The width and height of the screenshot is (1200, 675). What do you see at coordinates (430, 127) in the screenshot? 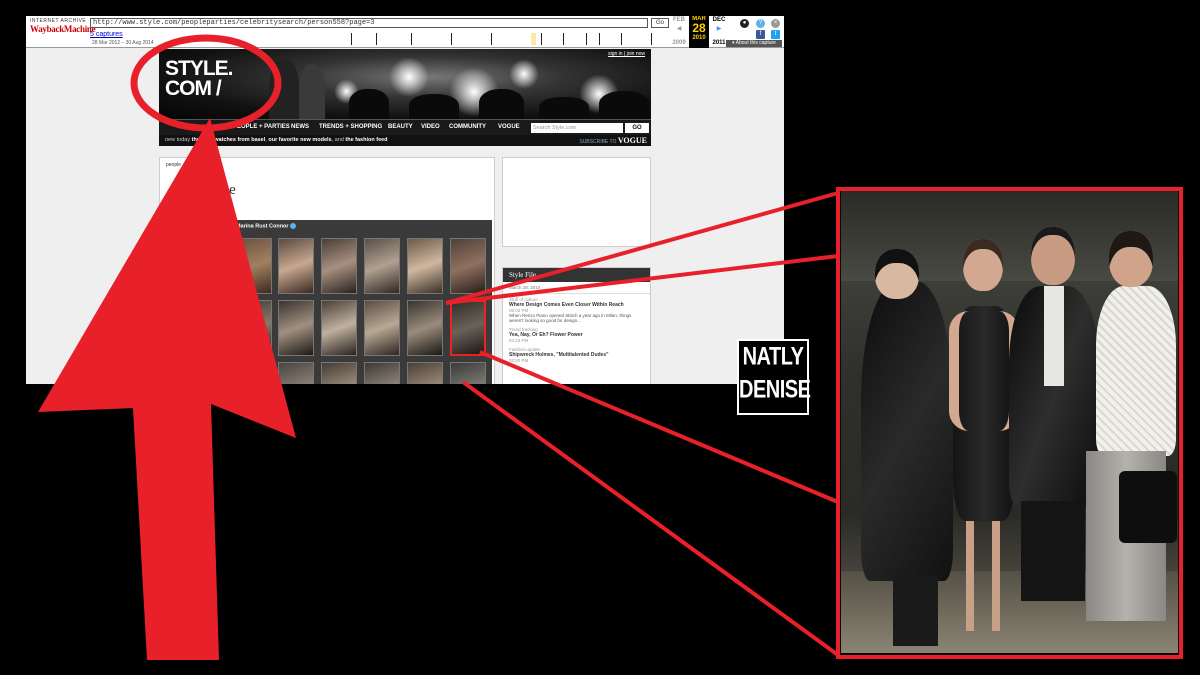
I see `nav-video: VIDEO` at bounding box center [430, 127].